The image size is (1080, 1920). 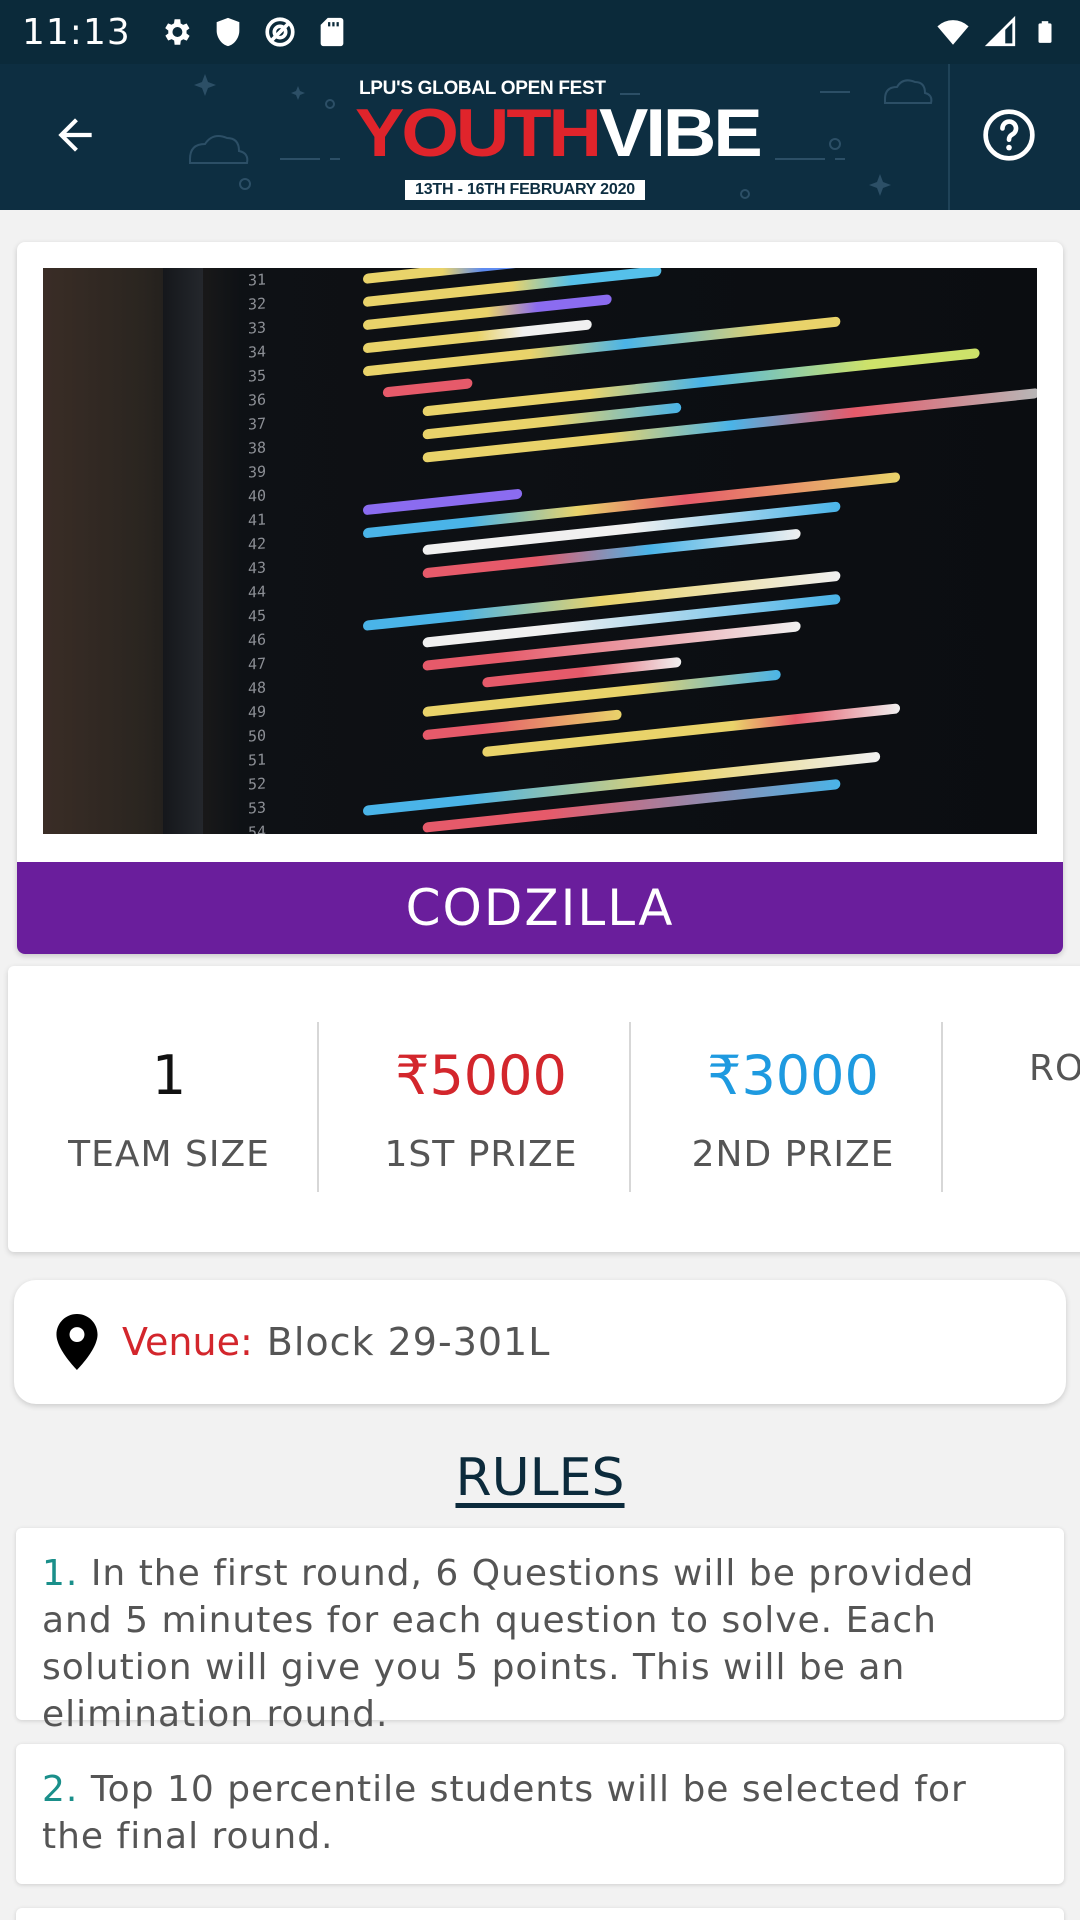 I want to click on arrow-back-icon, so click(x=75, y=135).